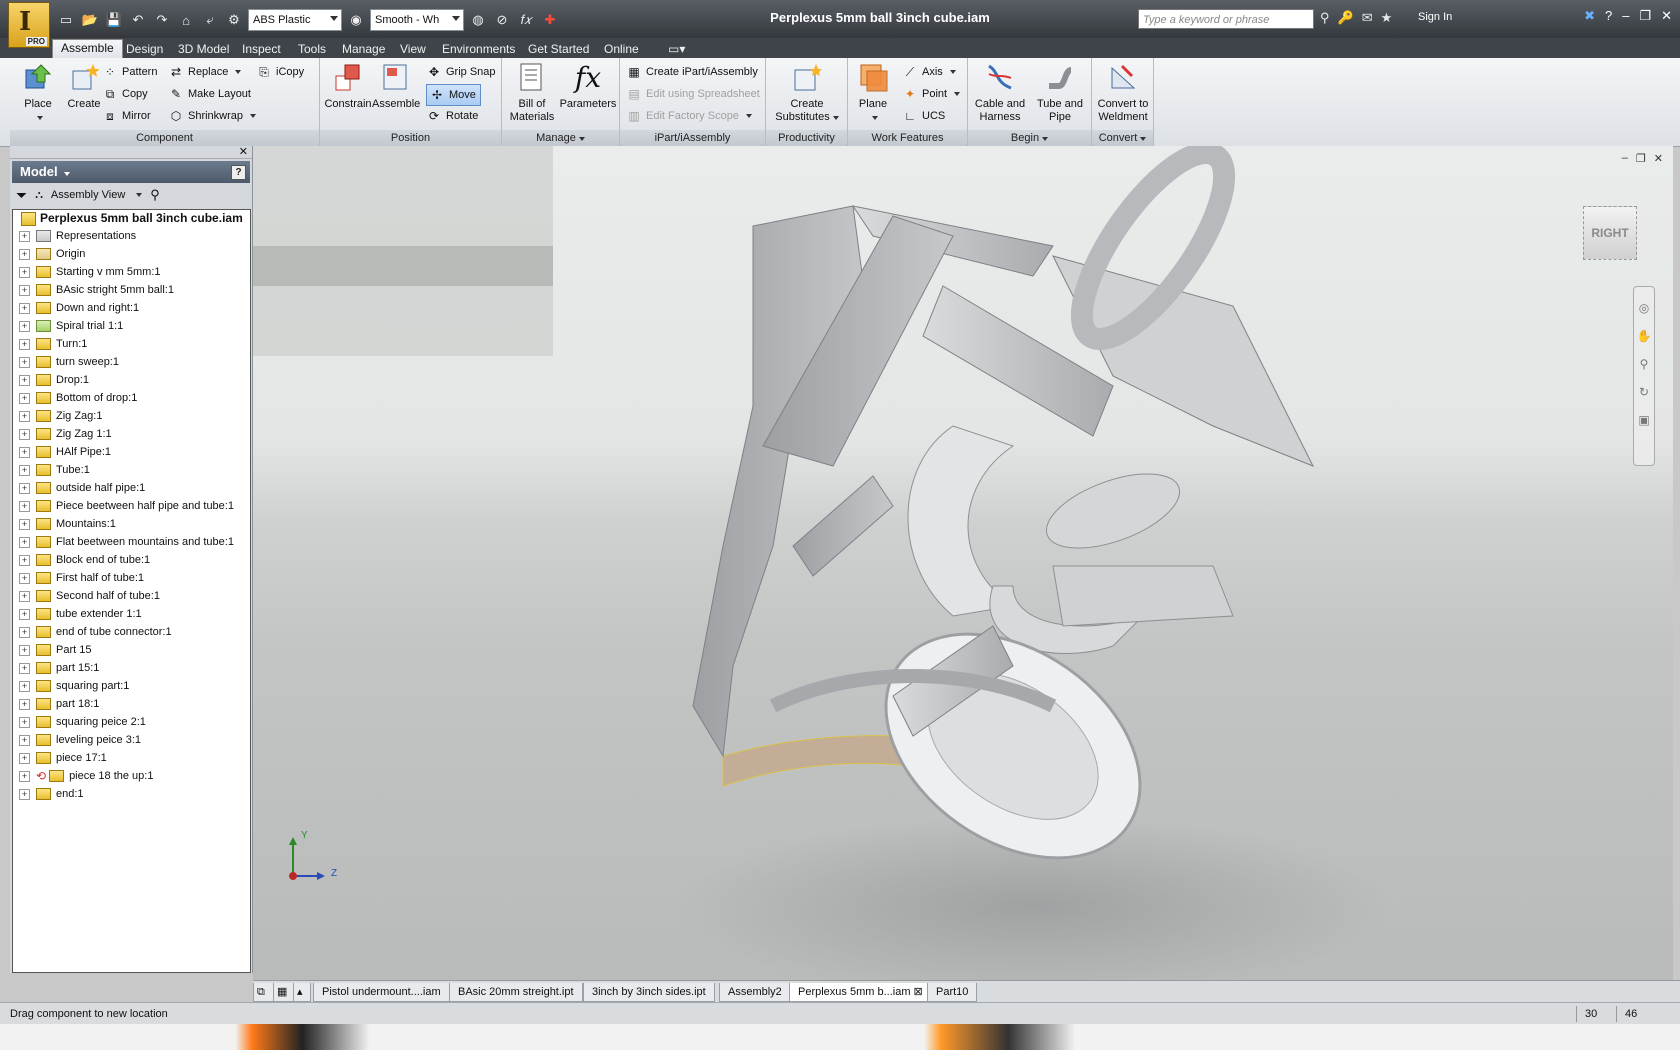 The width and height of the screenshot is (1680, 1050). What do you see at coordinates (302, 992) in the screenshot?
I see `open-documents-icon: ▴` at bounding box center [302, 992].